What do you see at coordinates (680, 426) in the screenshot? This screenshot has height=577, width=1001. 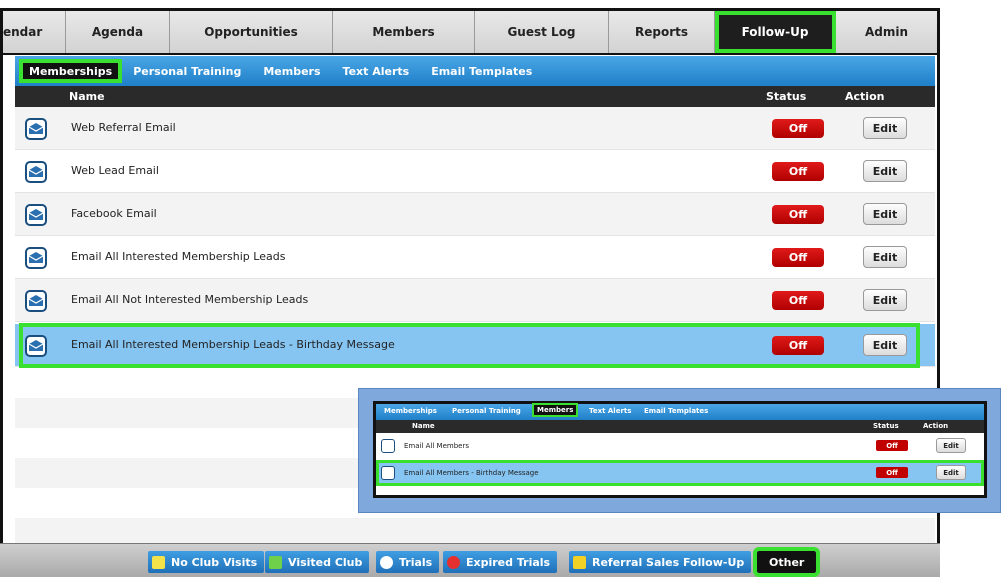 I see `inset-table-header: Name Status Action` at bounding box center [680, 426].